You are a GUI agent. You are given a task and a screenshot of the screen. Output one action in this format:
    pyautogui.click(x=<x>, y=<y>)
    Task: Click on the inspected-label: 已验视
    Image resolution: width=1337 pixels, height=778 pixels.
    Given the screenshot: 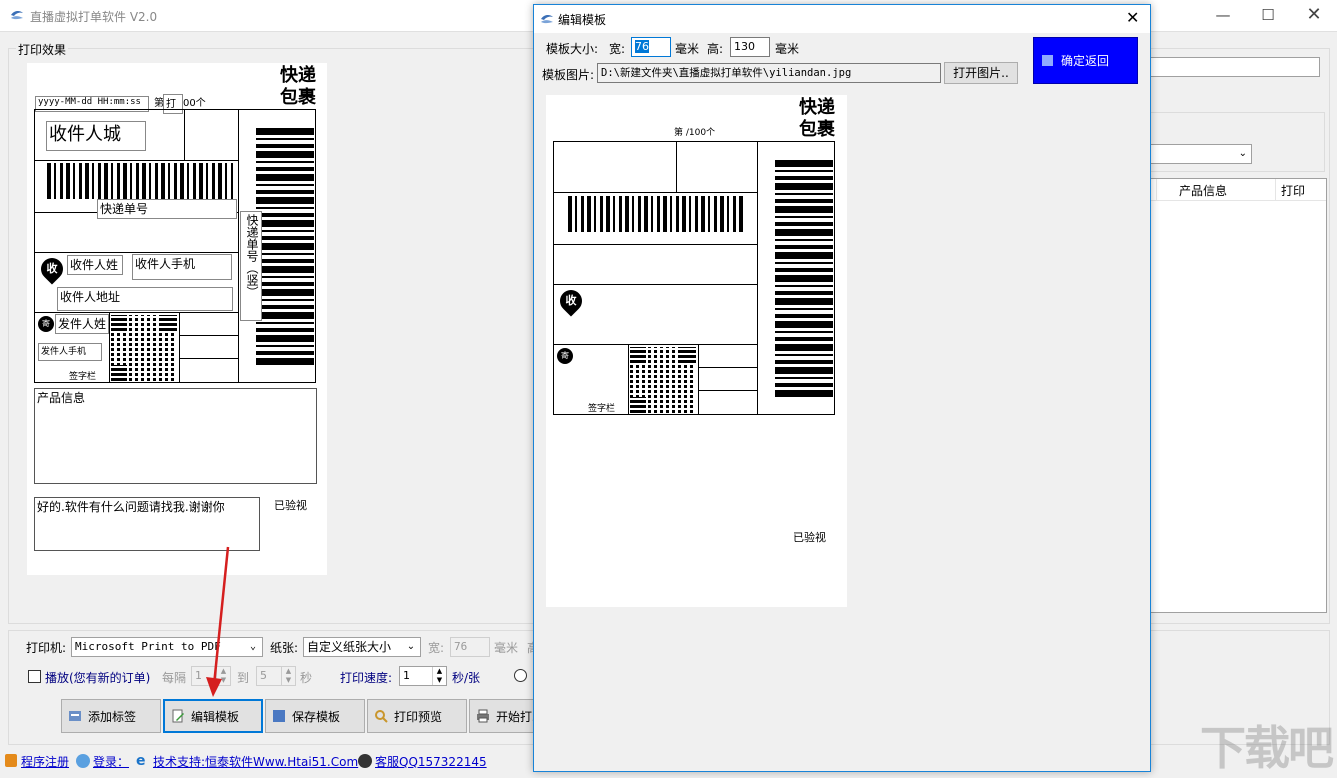 What is the action you would take?
    pyautogui.click(x=290, y=505)
    